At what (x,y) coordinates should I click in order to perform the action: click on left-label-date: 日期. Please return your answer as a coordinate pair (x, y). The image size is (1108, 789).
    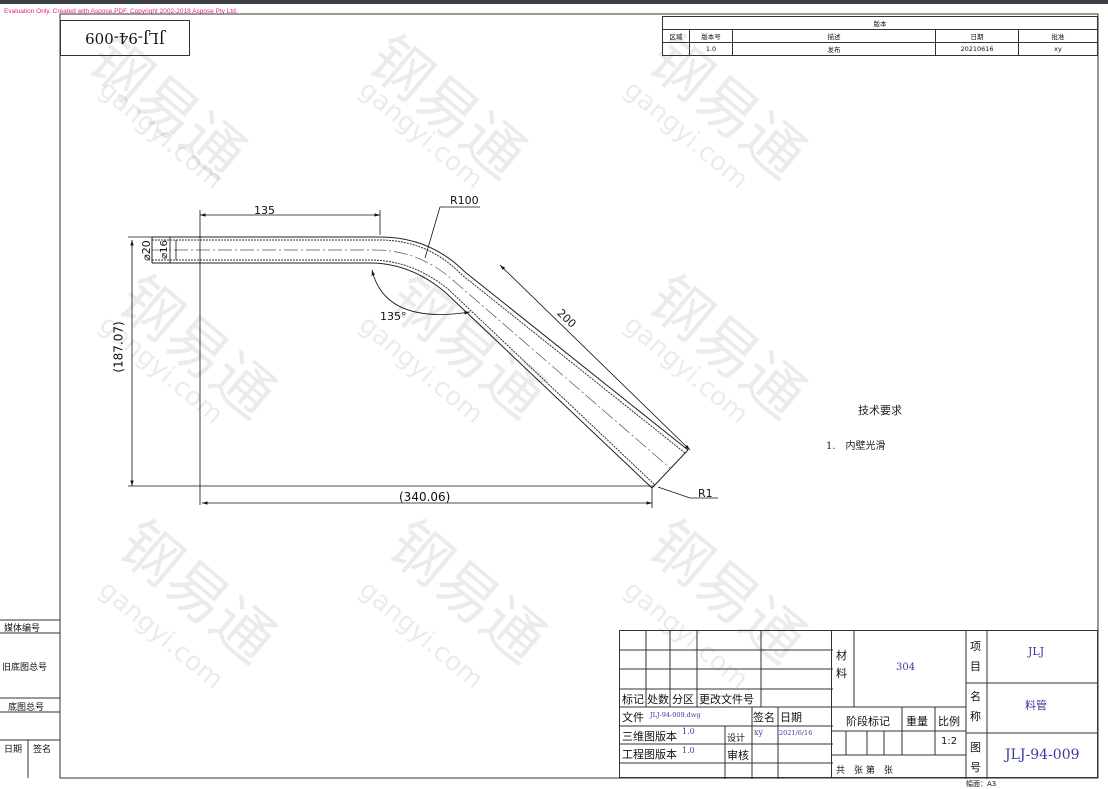
    Looking at the image, I should click on (13, 750).